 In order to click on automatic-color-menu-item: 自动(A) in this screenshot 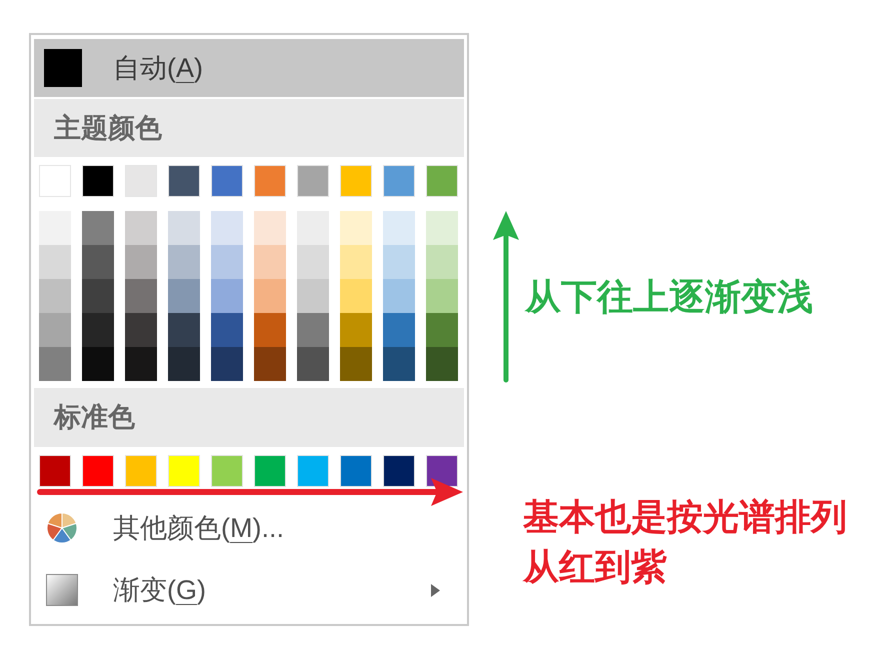, I will do `click(249, 68)`.